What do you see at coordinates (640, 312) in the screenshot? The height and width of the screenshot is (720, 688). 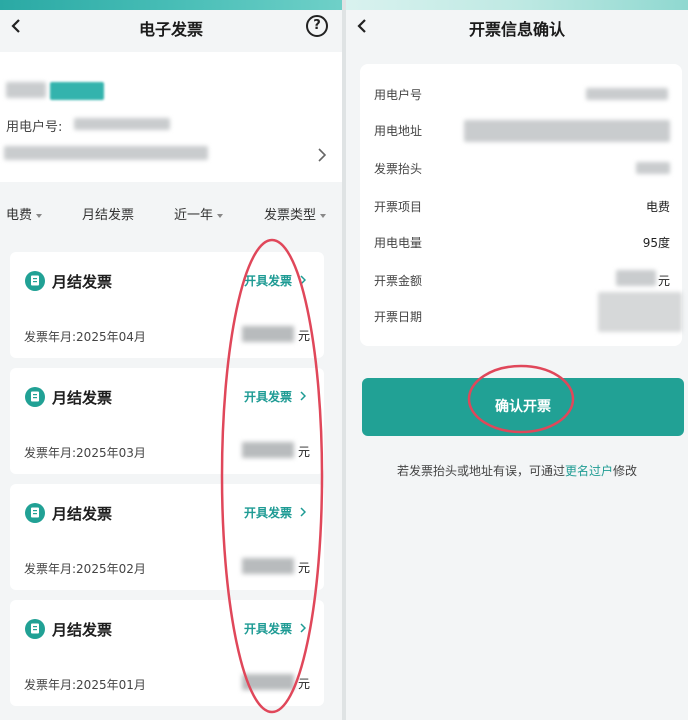 I see `invoice-date-redacted` at bounding box center [640, 312].